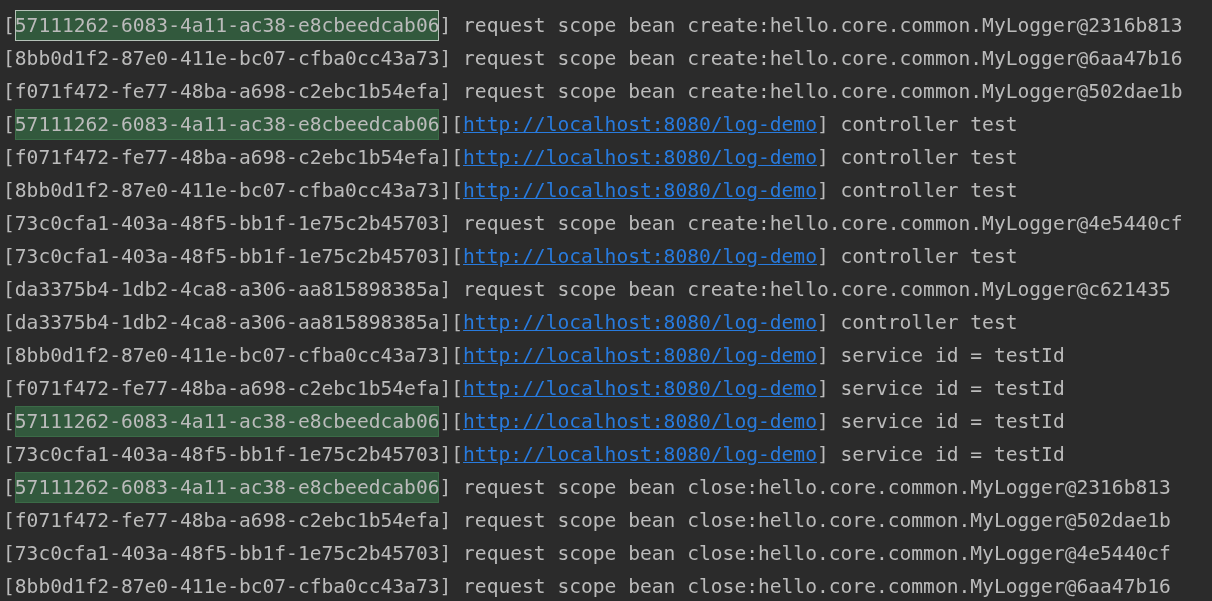 The width and height of the screenshot is (1212, 601). I want to click on log-text: [73c0cfa1-403a-48f5-bb1f-1e75c2b45703] request scope bean close:hello.core.common.MyLogger@4e5440cf, so click(587, 553).